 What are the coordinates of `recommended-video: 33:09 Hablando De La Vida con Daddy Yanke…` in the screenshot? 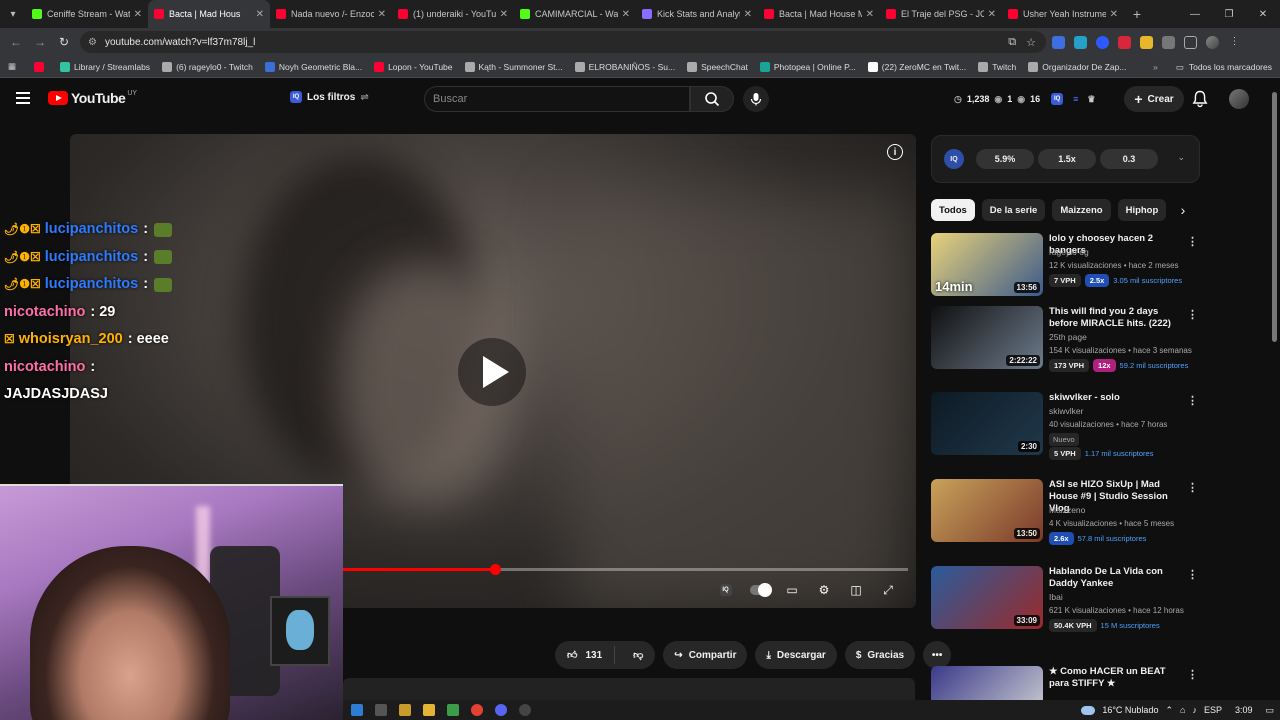 It's located at (1065, 601).